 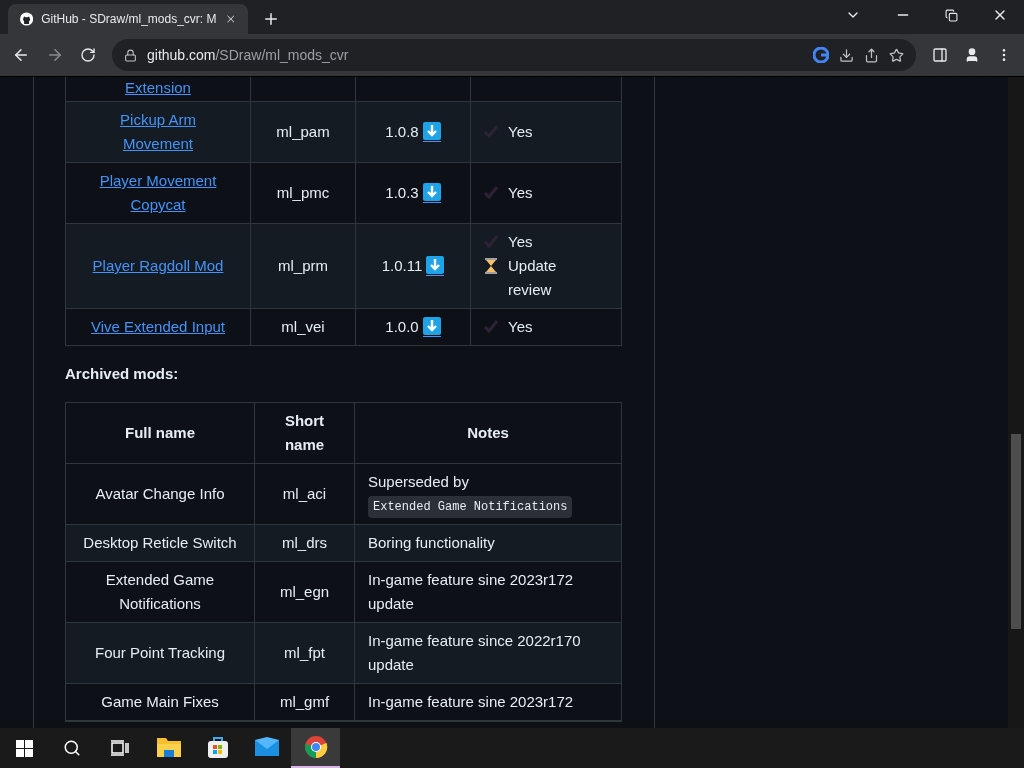 I want to click on short-name: ml_pam, so click(x=303, y=131).